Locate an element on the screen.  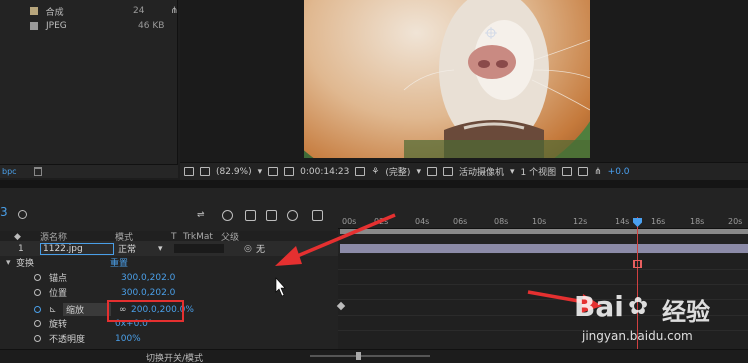
arrow-to-parent is located at coordinates (335, 239).